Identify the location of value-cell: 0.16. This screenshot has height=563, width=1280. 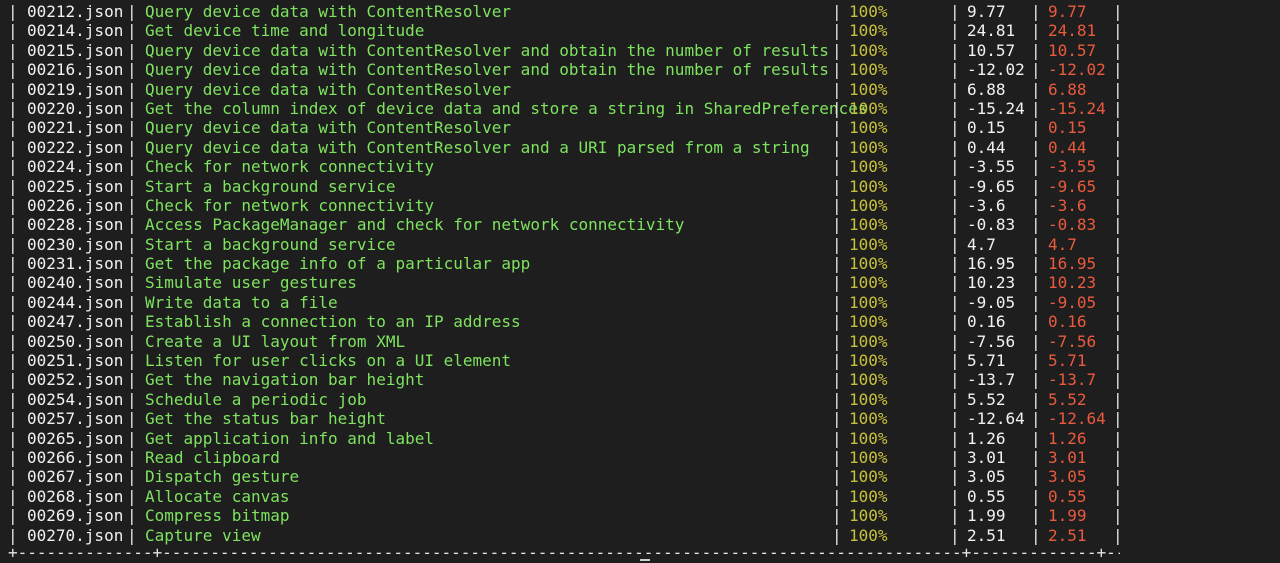
(986, 322).